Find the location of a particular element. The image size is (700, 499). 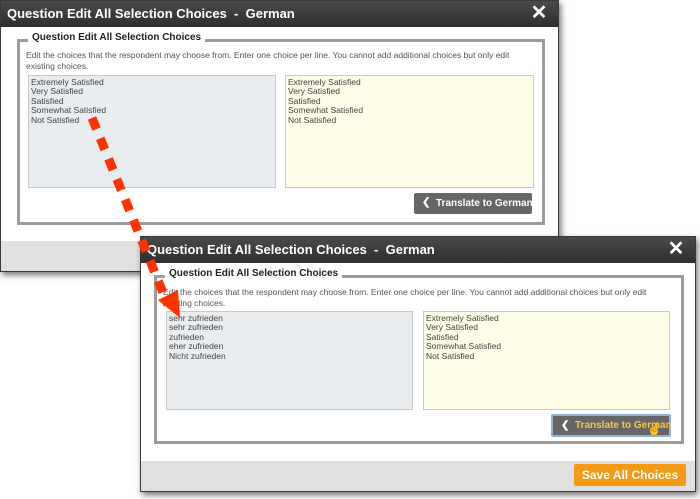

save-all-choices-button: Save All Choices is located at coordinates (630, 475).